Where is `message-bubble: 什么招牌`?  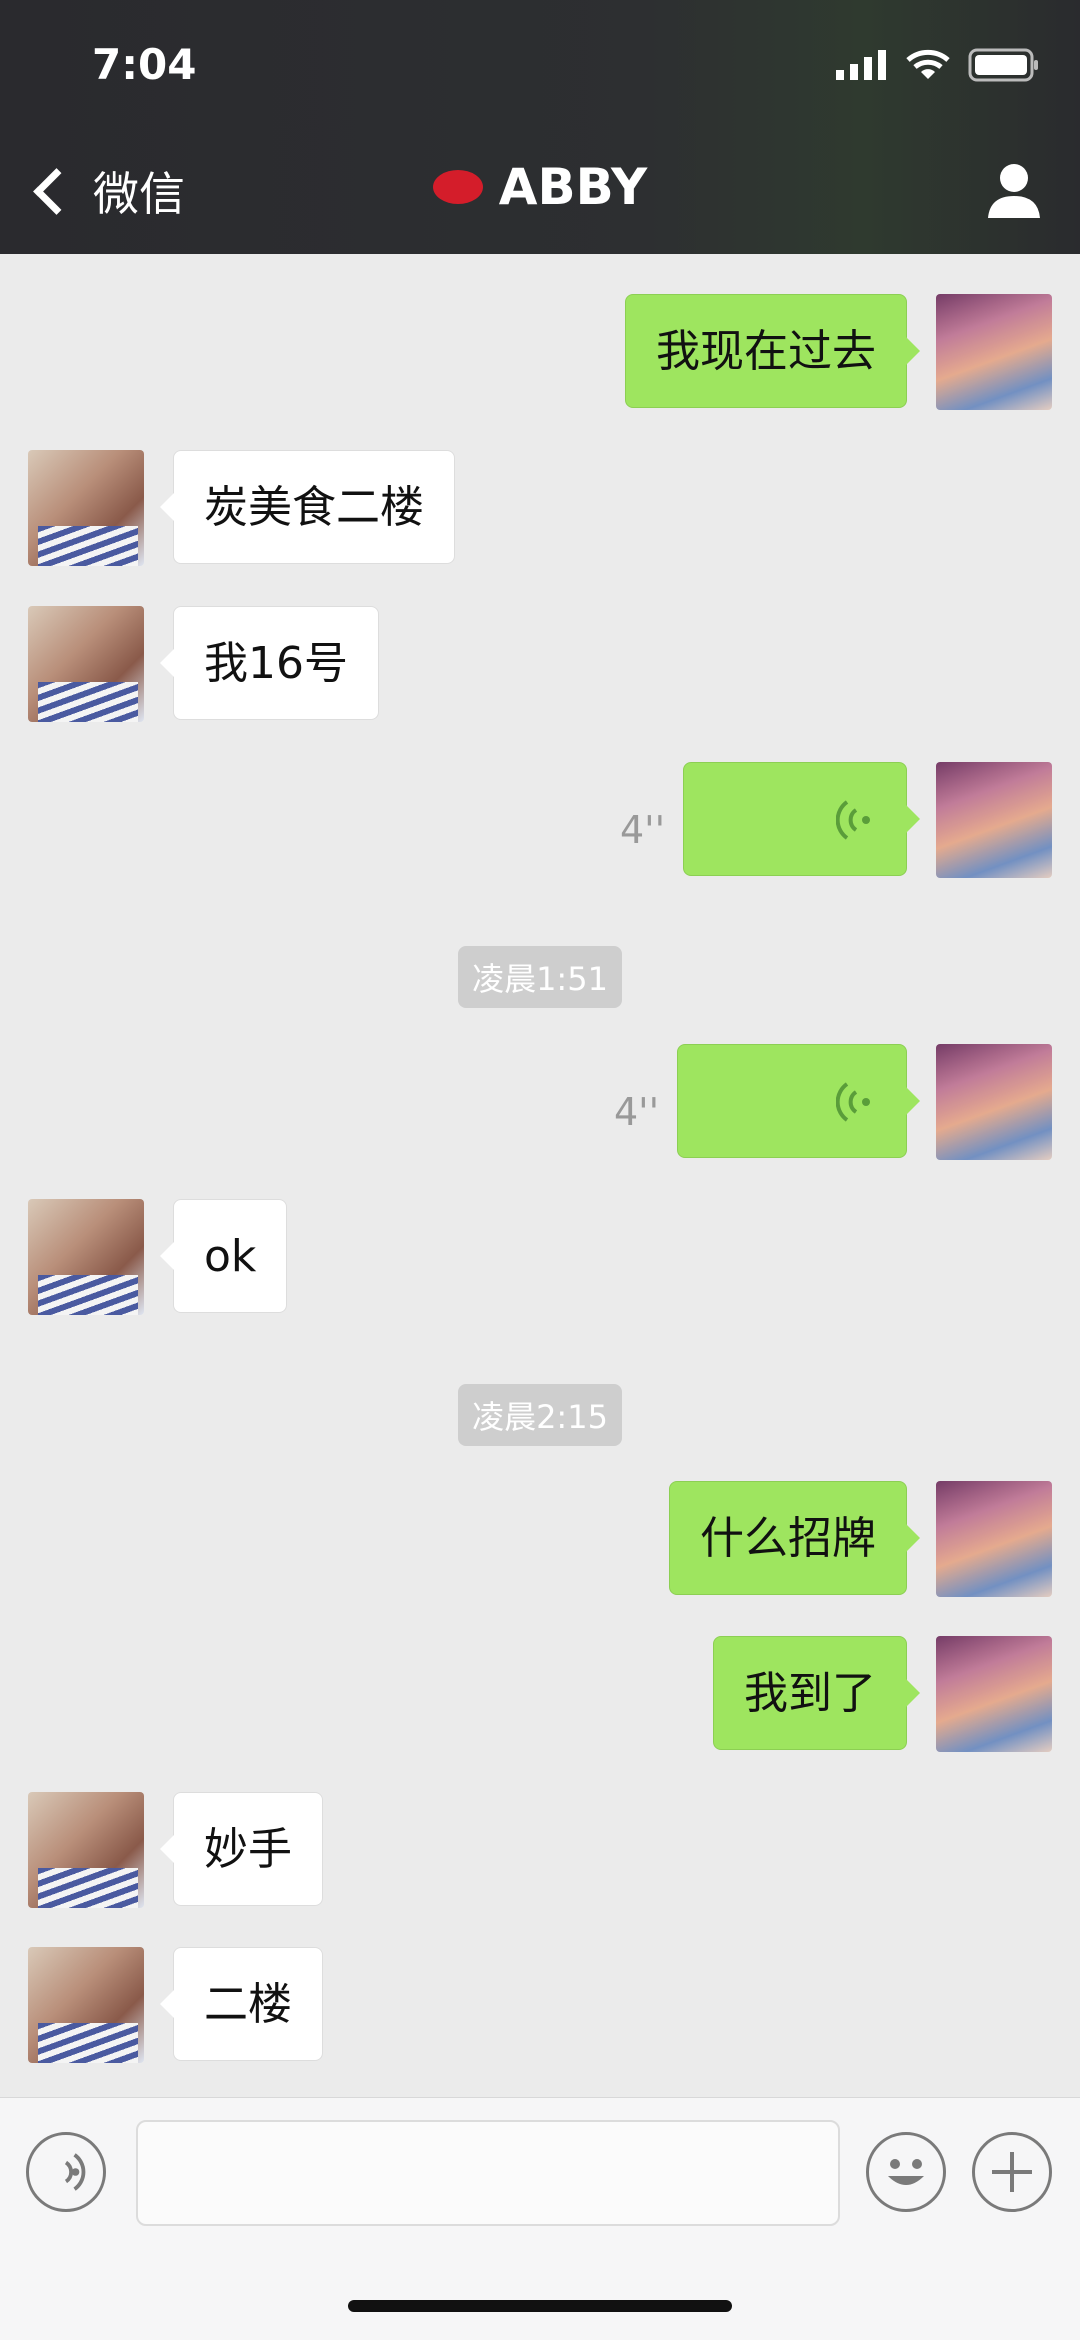 message-bubble: 什么招牌 is located at coordinates (794, 1538).